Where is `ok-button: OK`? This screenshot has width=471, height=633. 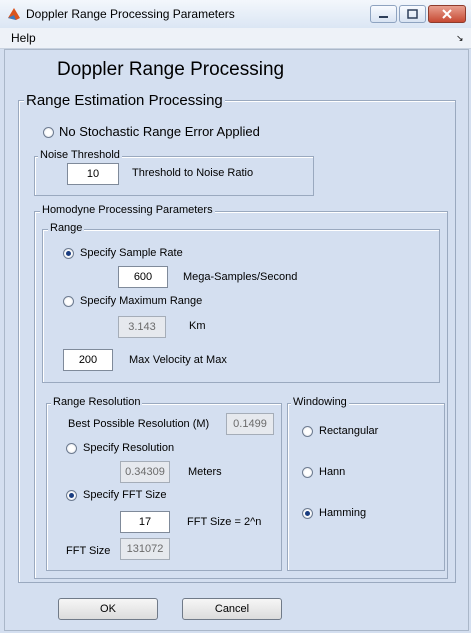
ok-button: OK is located at coordinates (108, 609).